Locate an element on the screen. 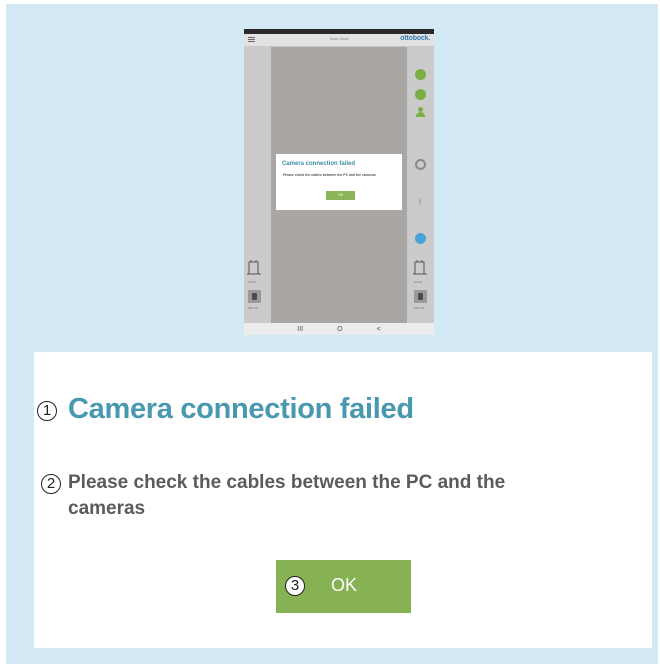 This screenshot has width=660, height=666. android-nav-bar: III O < is located at coordinates (339, 329).